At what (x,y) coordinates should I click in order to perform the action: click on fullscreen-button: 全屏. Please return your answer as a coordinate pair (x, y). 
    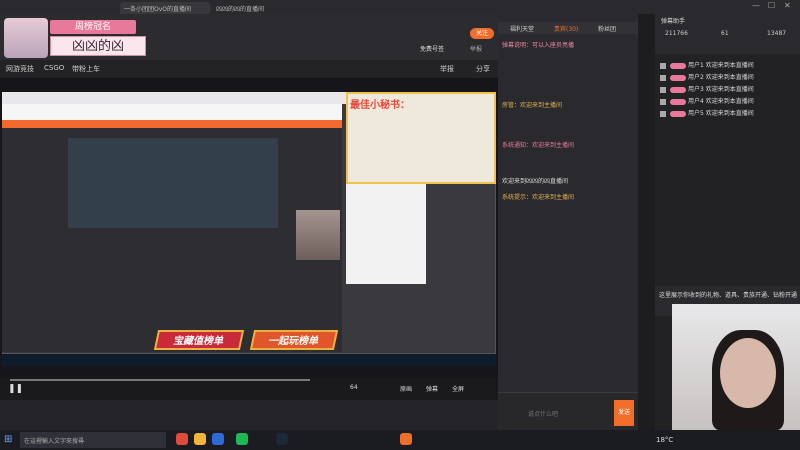
    Looking at the image, I should click on (458, 388).